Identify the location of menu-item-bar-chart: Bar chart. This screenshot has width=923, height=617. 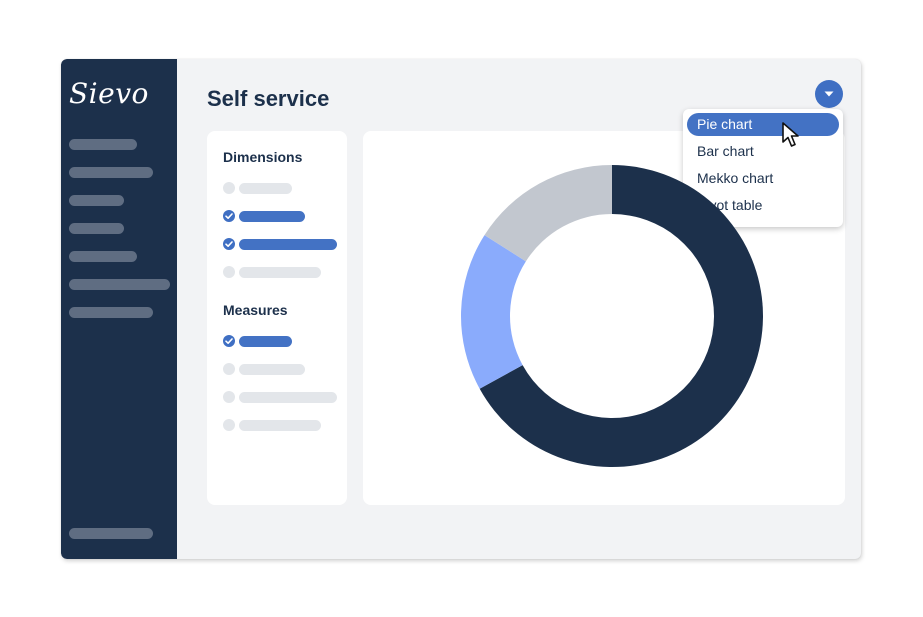
(763, 151).